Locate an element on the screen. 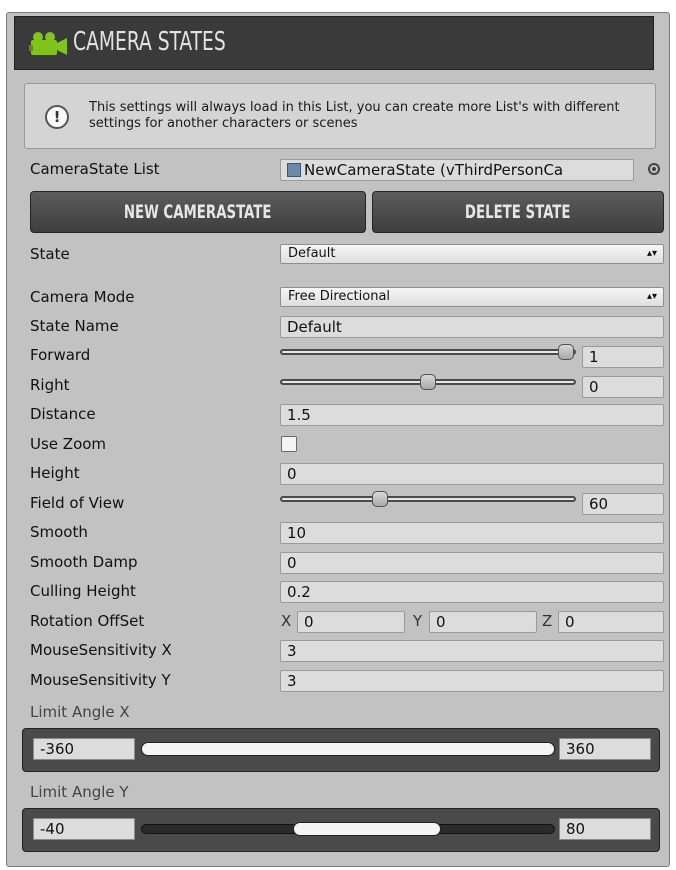  object-picker-icon is located at coordinates (654, 169).